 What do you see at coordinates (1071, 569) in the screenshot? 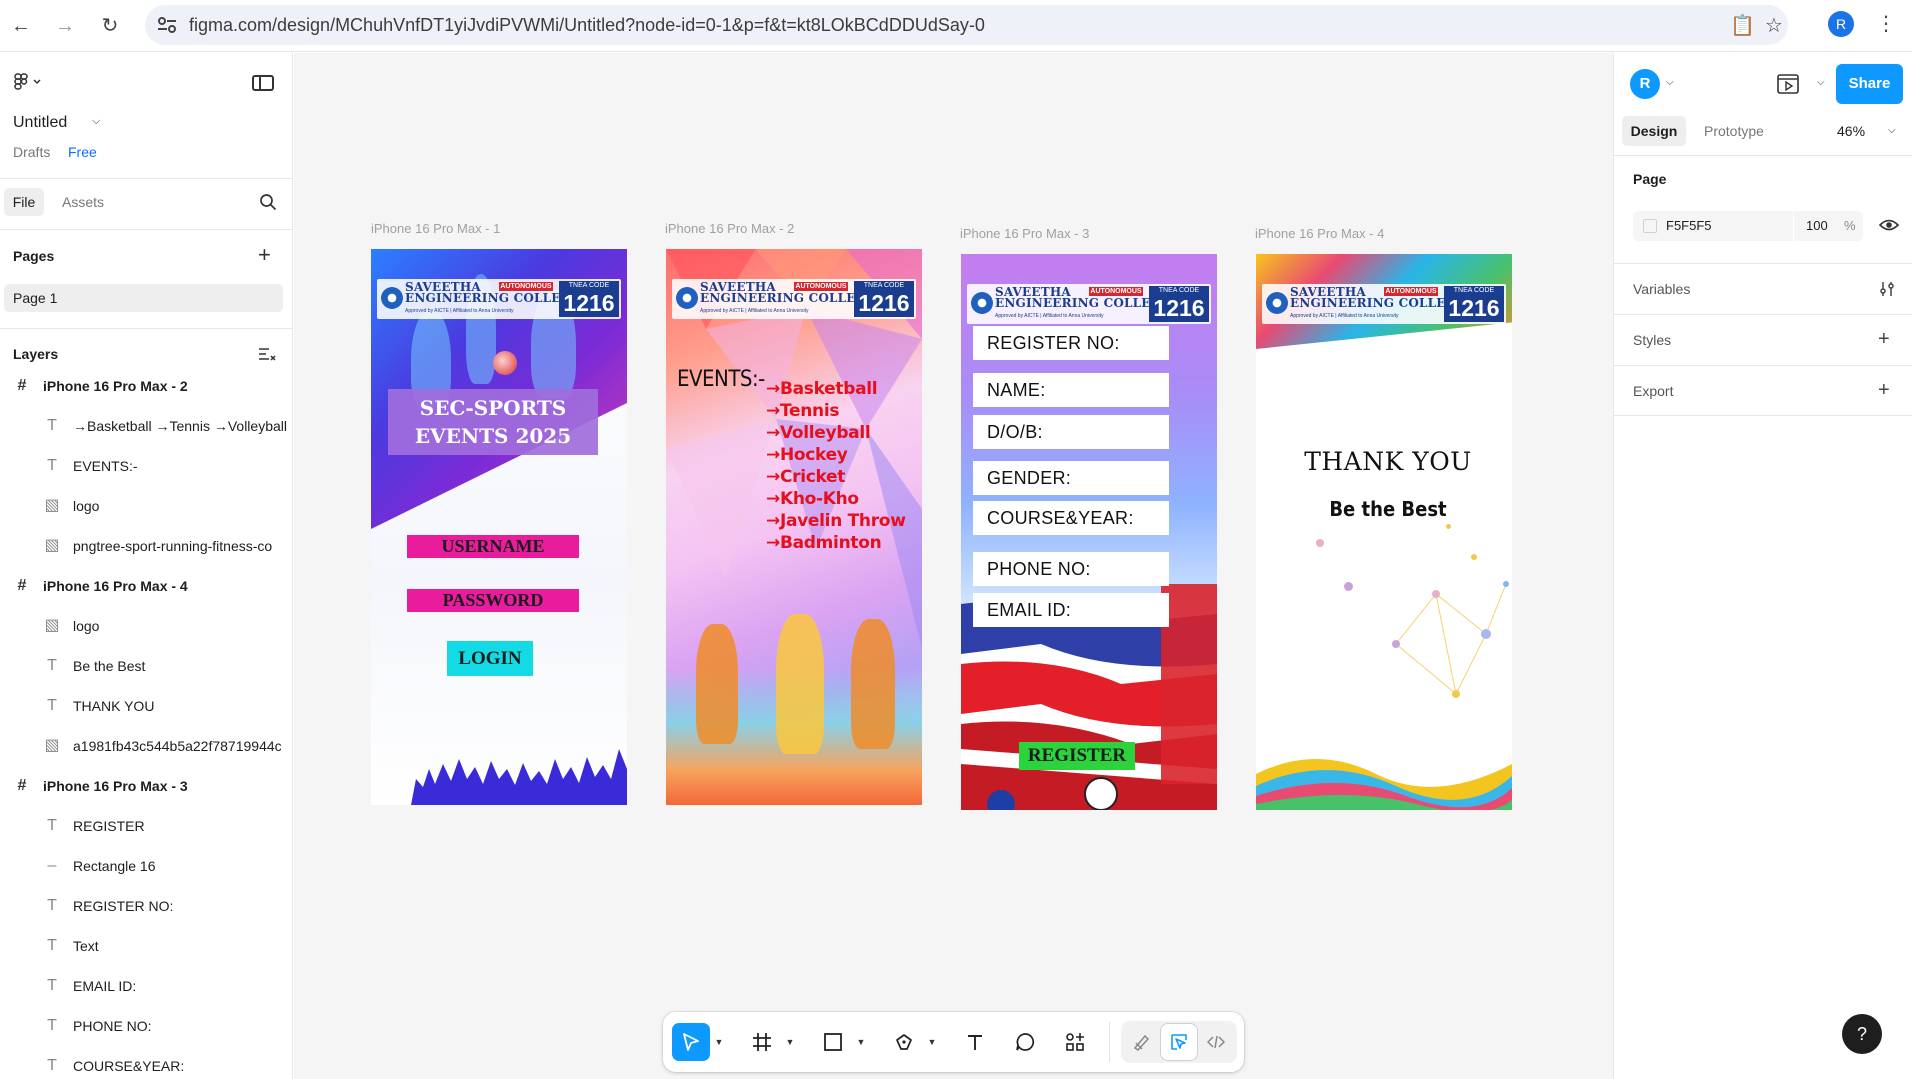
I see `form-field-label: PHONE NO:` at bounding box center [1071, 569].